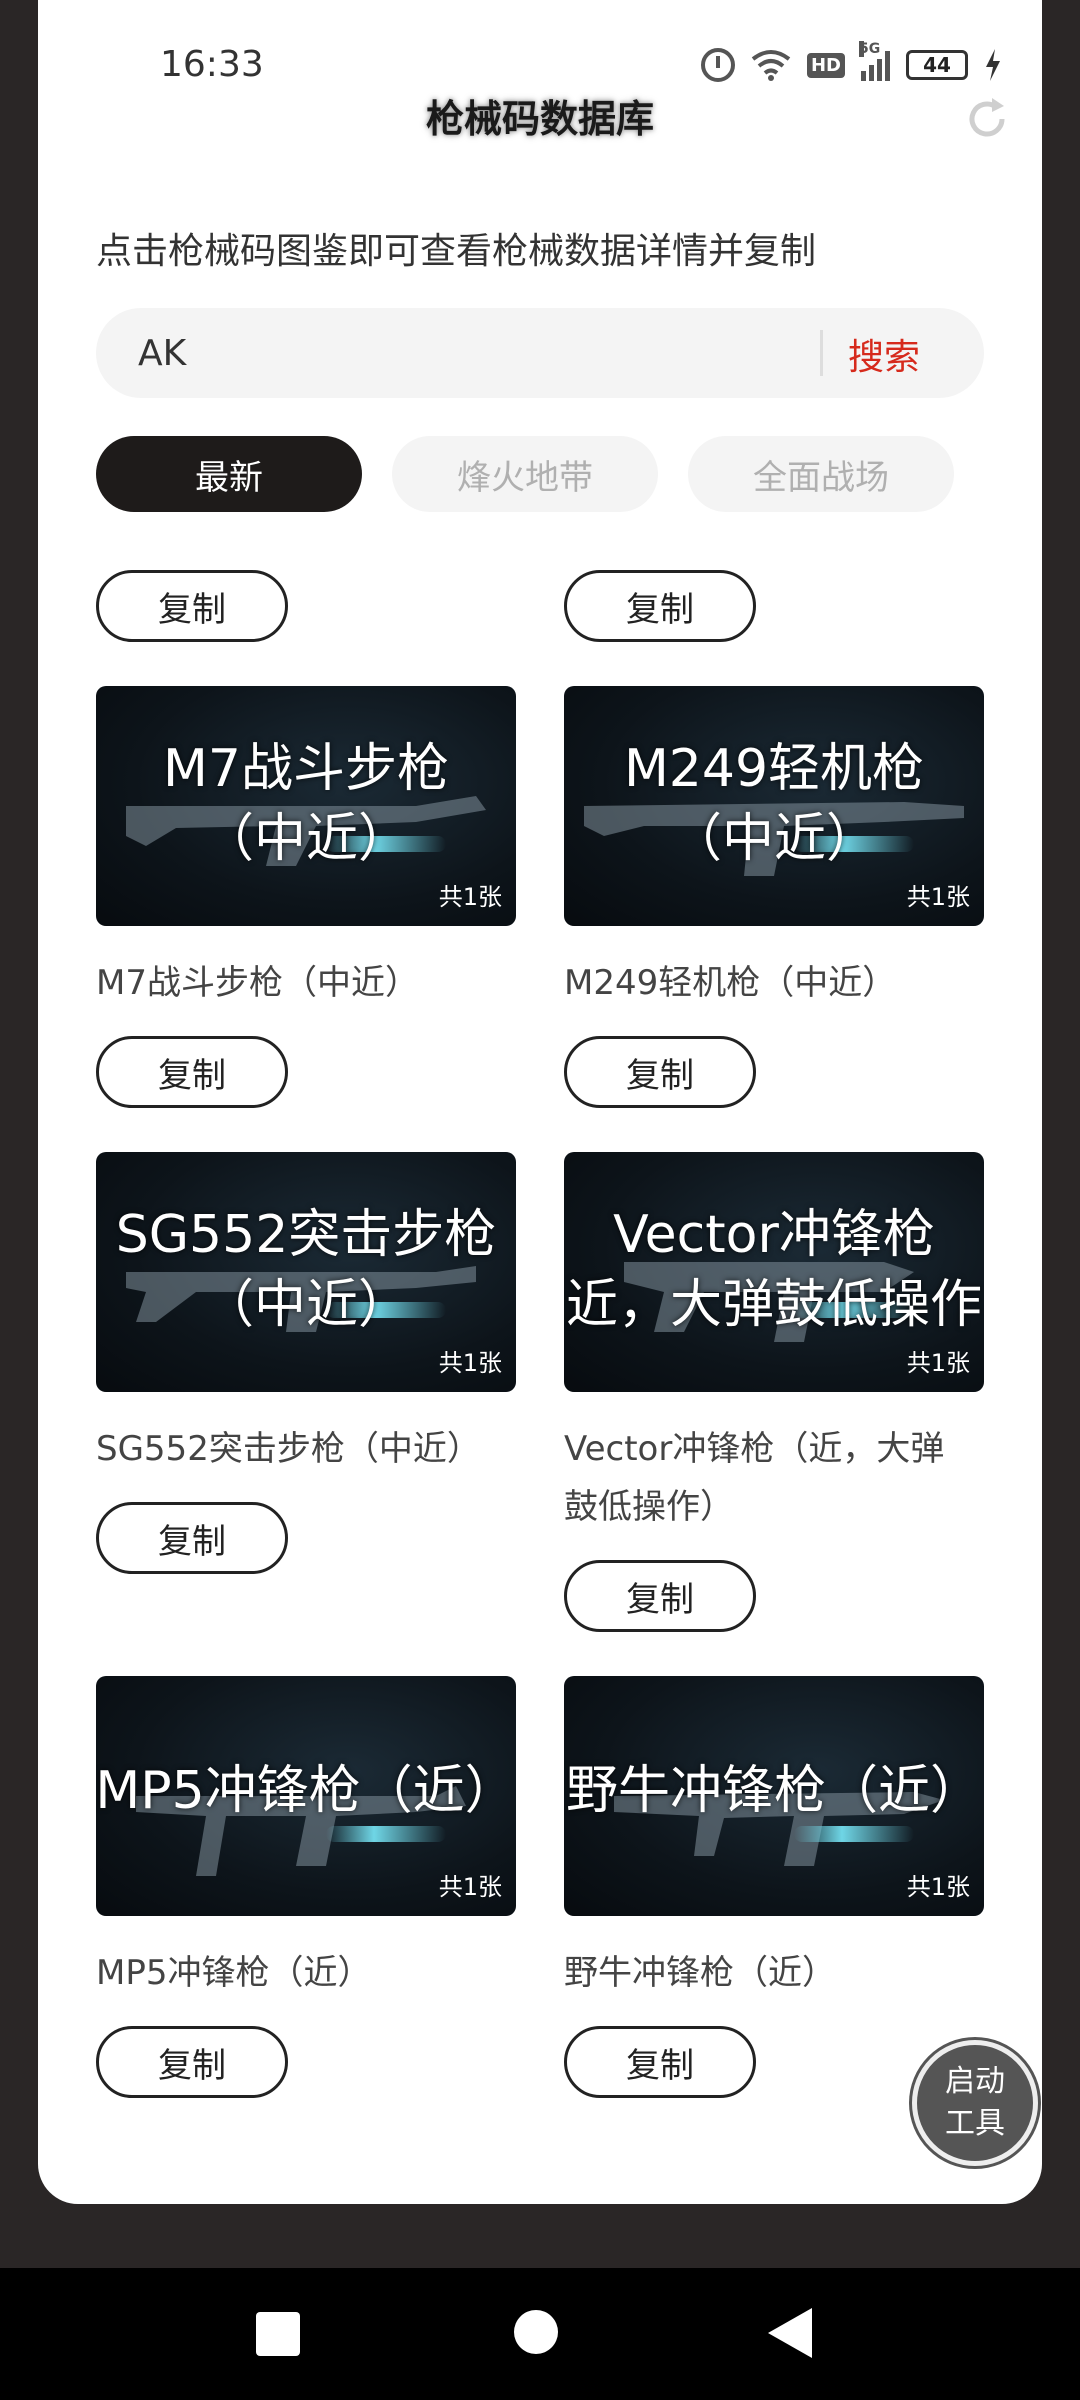 The image size is (1080, 2400). I want to click on gun-card-title: 野牛冲锋枪（近）, so click(700, 1973).